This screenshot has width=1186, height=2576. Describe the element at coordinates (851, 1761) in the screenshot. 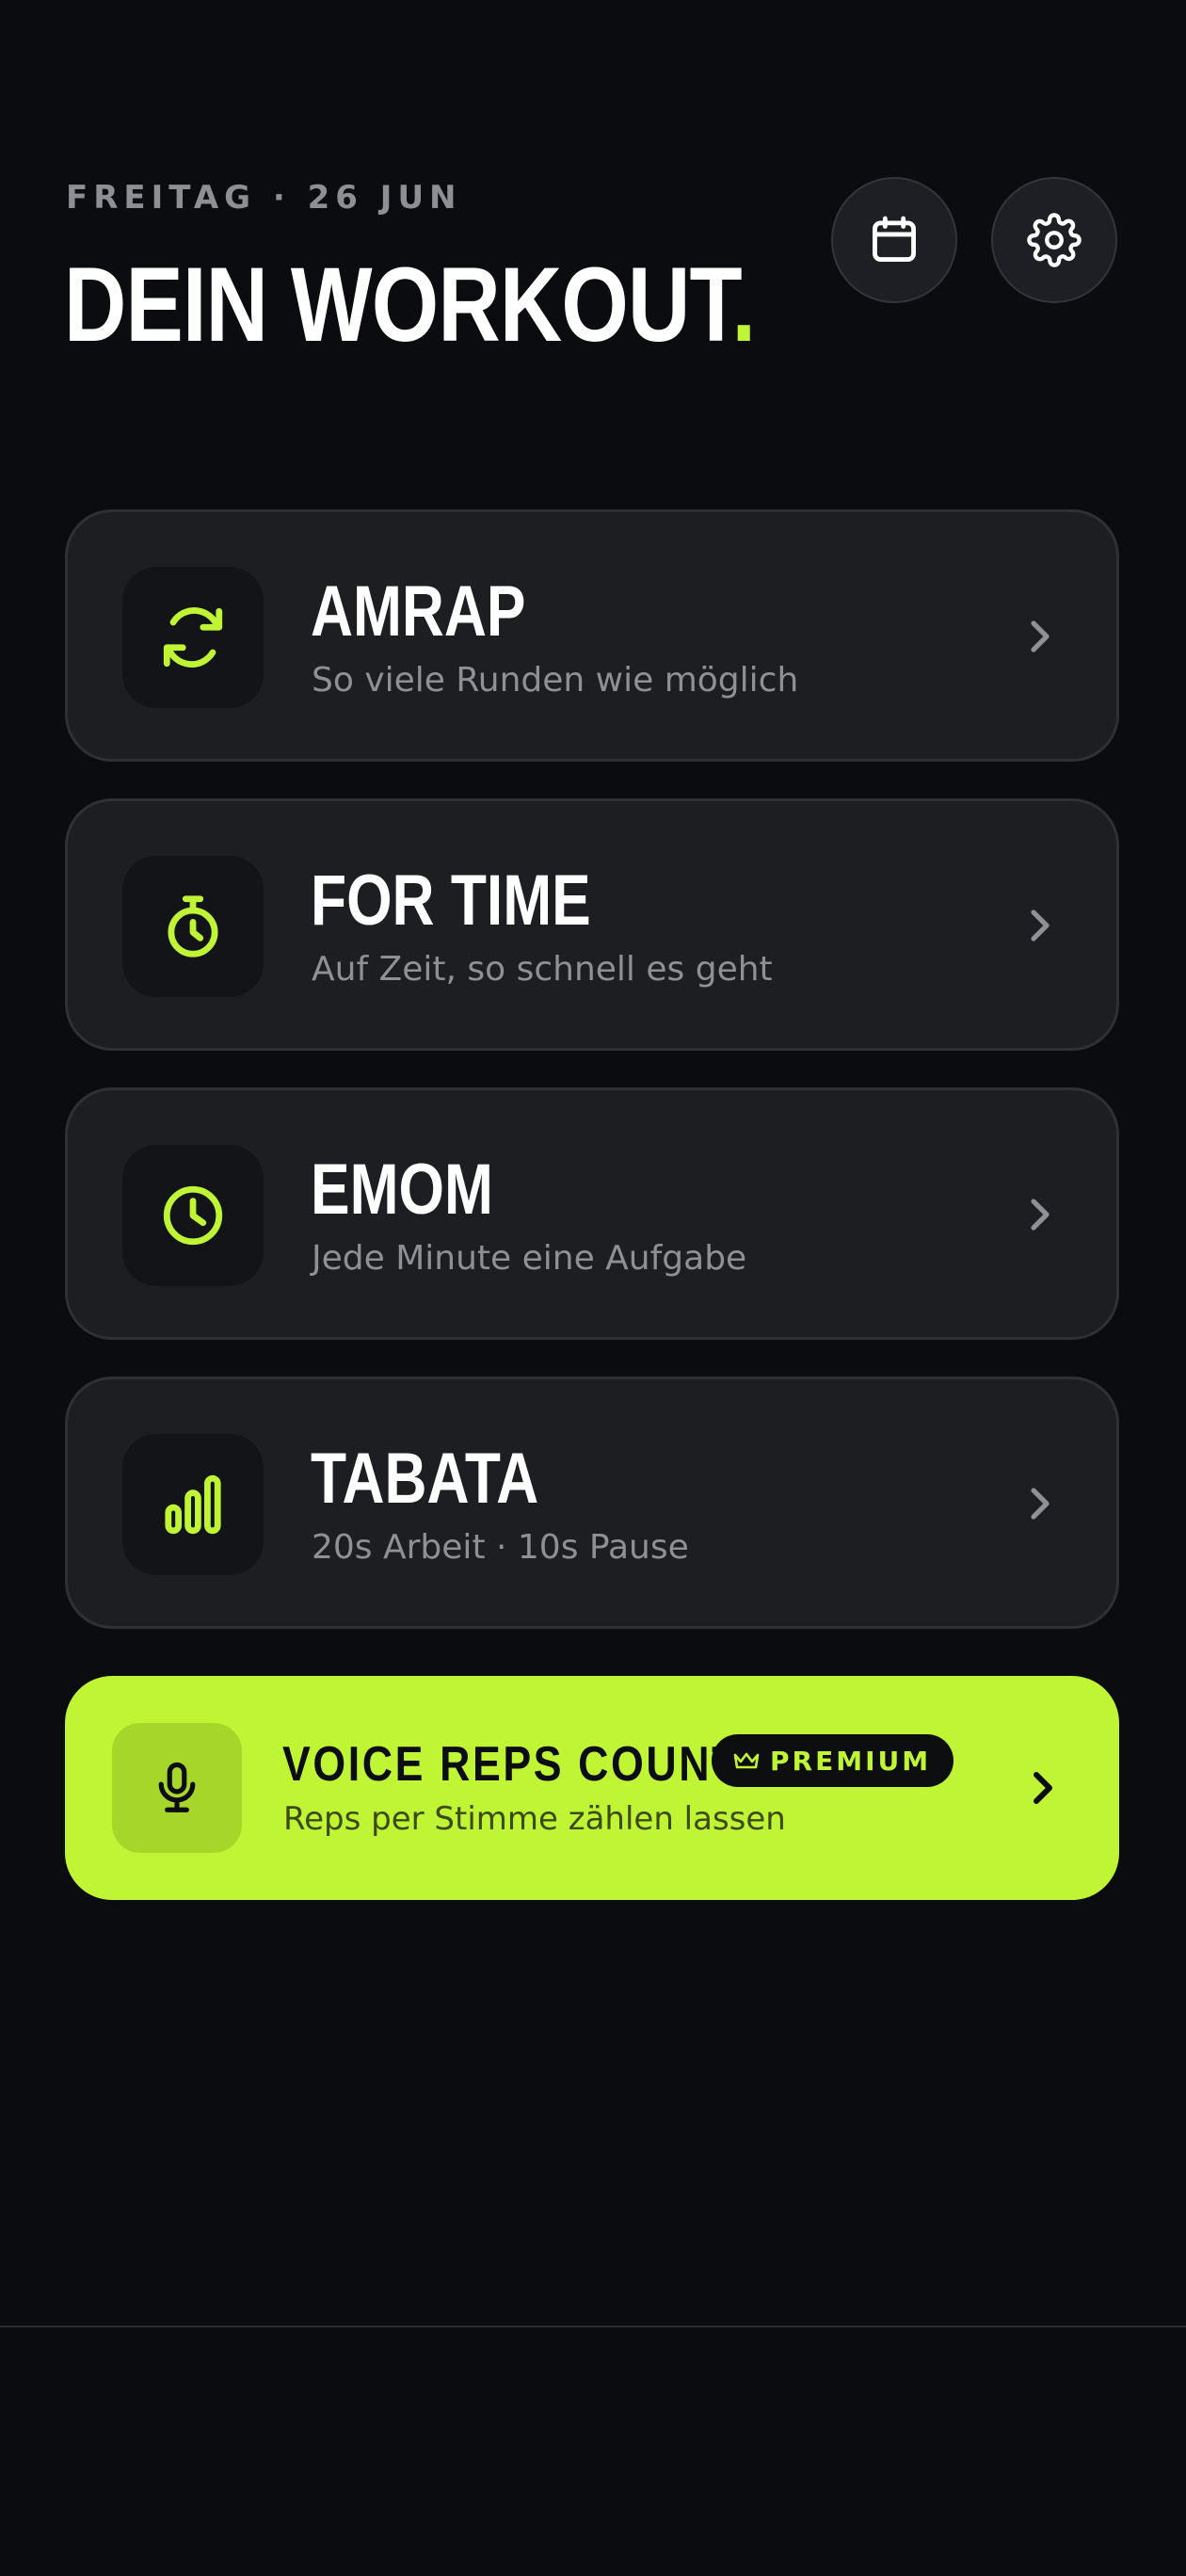

I see `premium-badge-label: PREMIUM` at that location.